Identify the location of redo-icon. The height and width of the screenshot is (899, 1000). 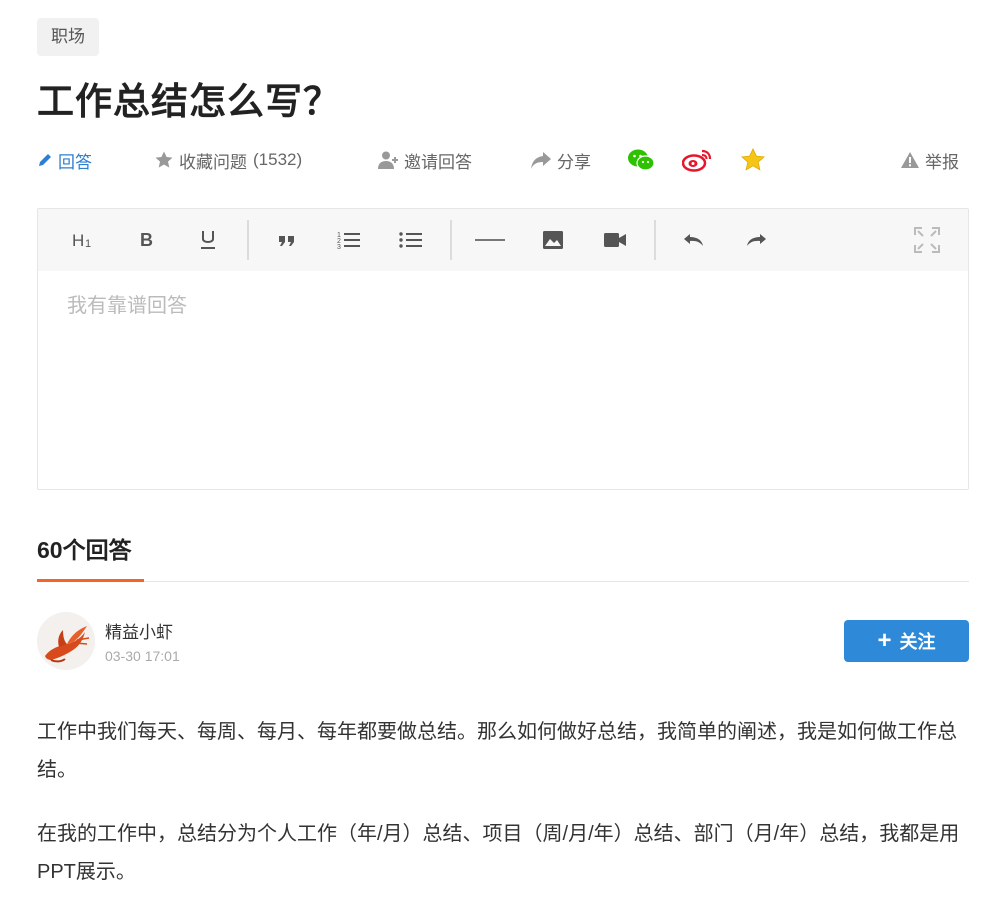
(756, 240).